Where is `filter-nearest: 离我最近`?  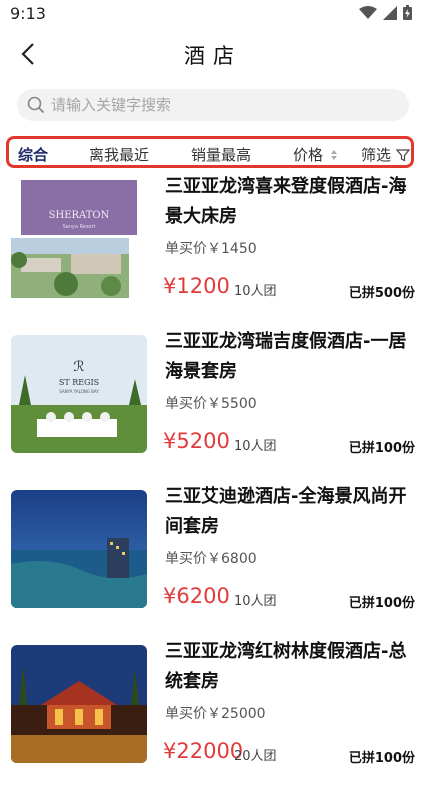 filter-nearest: 离我最近 is located at coordinates (119, 154).